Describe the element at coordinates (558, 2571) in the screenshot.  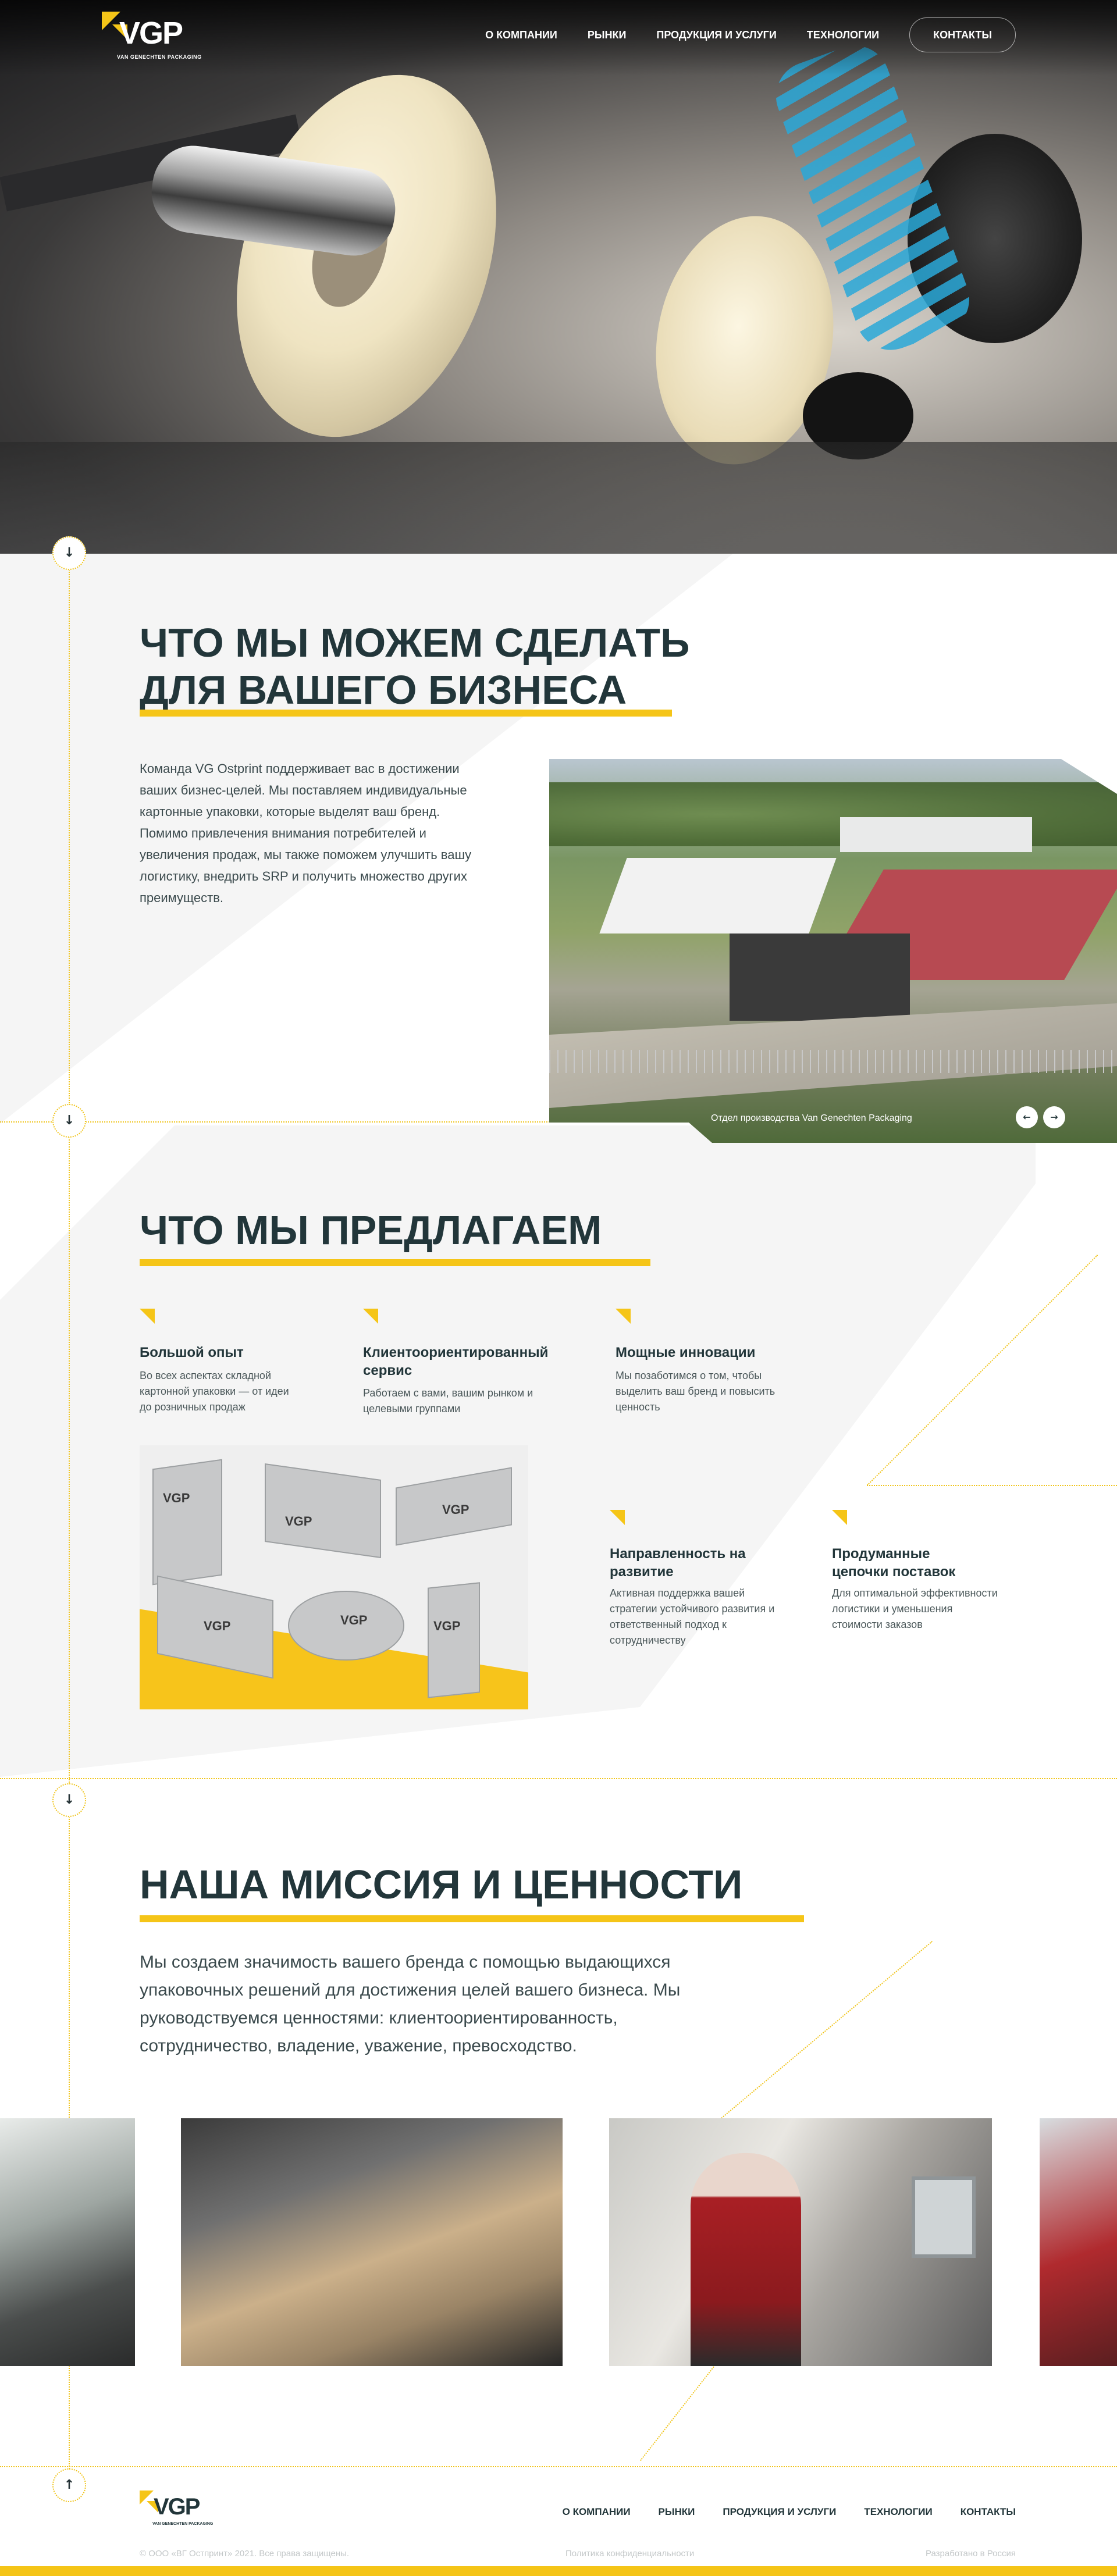
I see `footer-accent-bar` at that location.